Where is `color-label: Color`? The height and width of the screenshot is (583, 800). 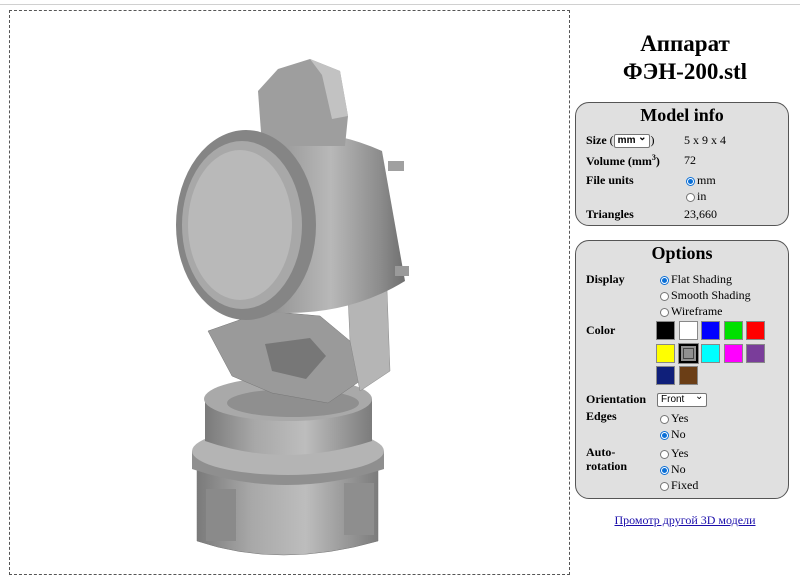 color-label: Color is located at coordinates (601, 330).